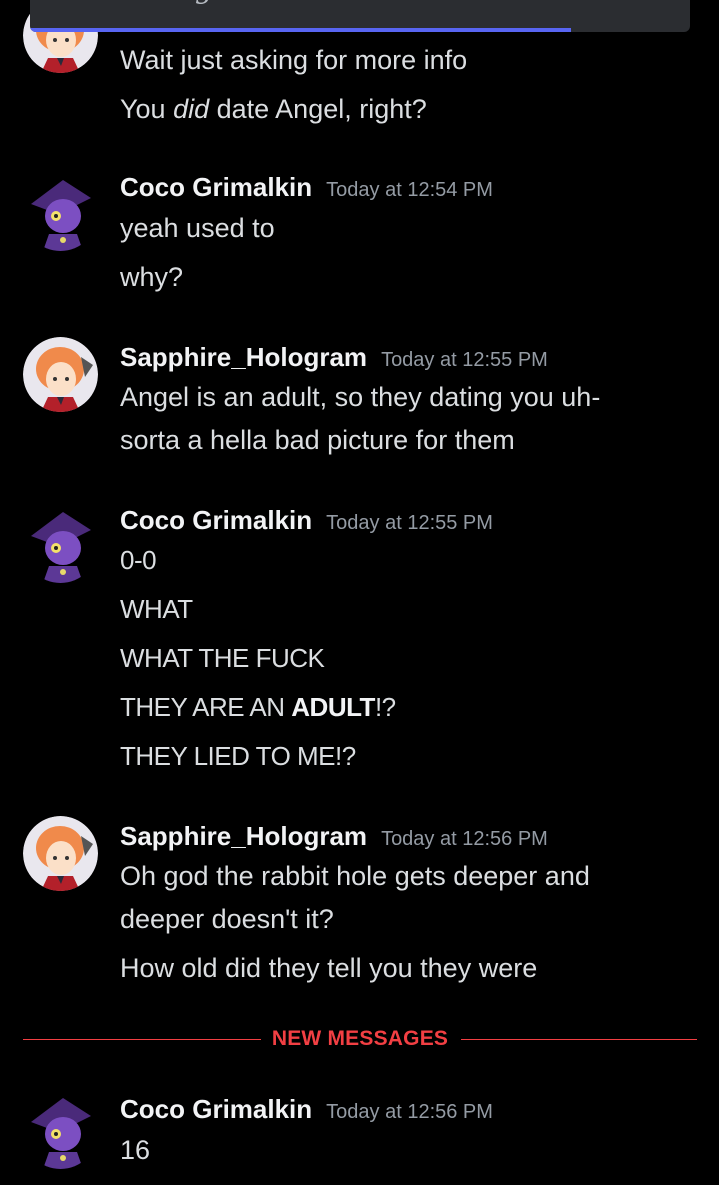  Describe the element at coordinates (197, 228) in the screenshot. I see `message-line: yeah used to` at that location.